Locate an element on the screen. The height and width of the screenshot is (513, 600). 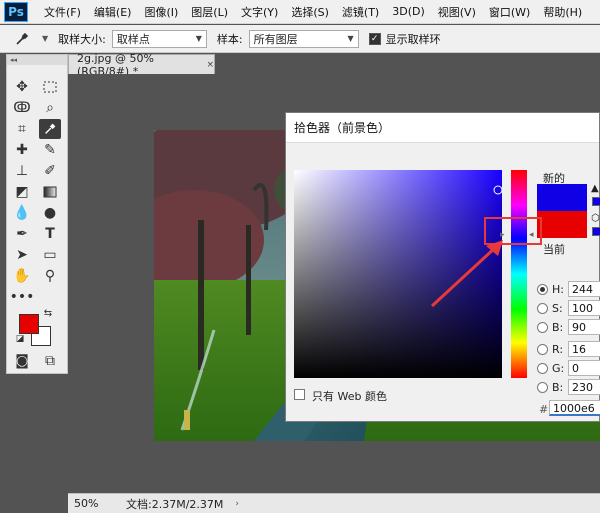
annotation-overlay is located at coordinates (486, 262).